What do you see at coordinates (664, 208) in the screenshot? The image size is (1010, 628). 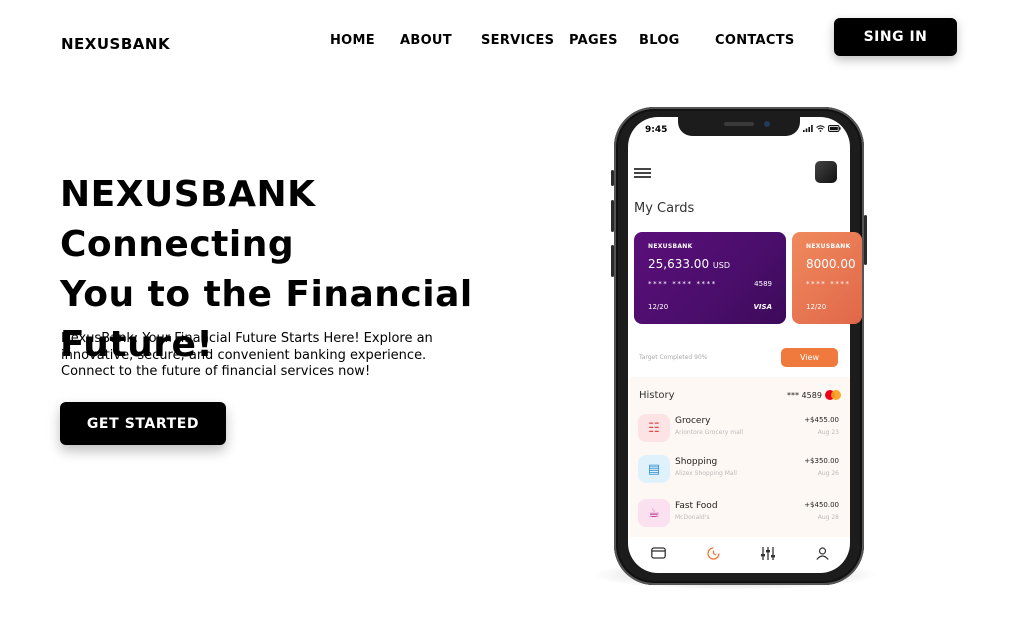 I see `my-cards-heading: My Cards` at bounding box center [664, 208].